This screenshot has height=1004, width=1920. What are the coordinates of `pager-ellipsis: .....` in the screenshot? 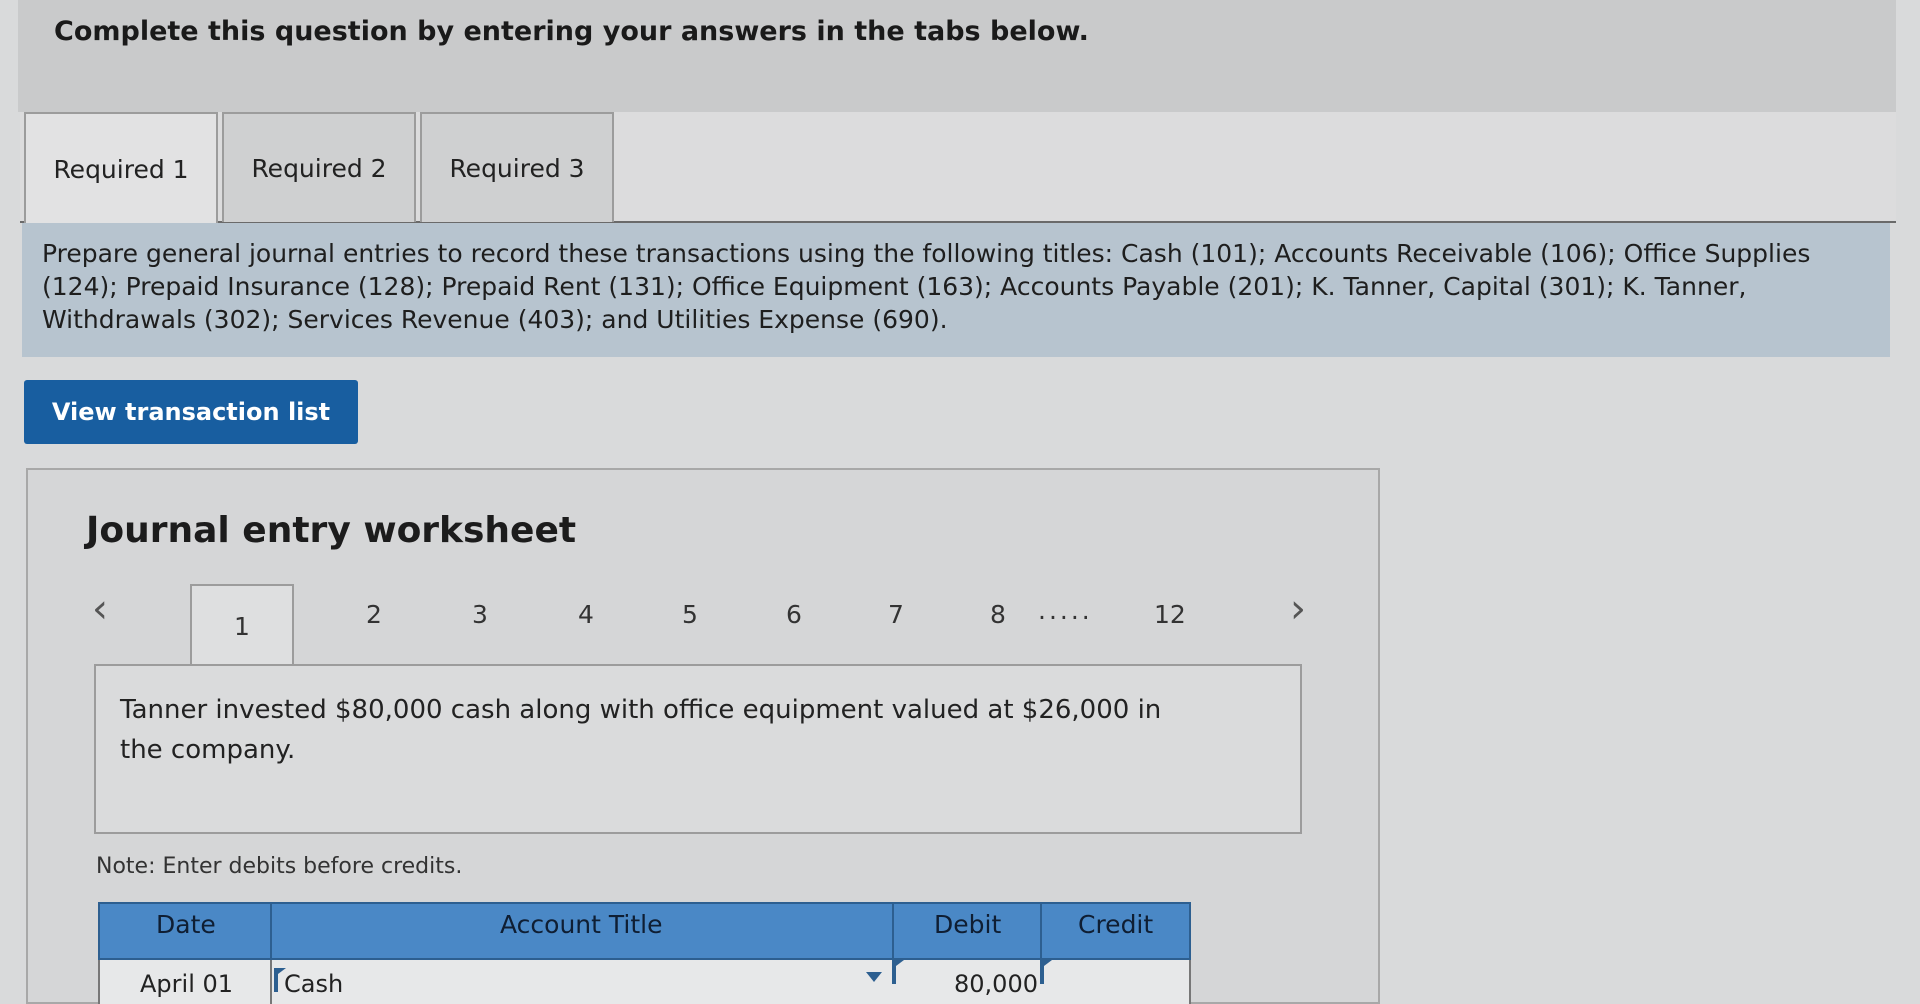 It's located at (1065, 610).